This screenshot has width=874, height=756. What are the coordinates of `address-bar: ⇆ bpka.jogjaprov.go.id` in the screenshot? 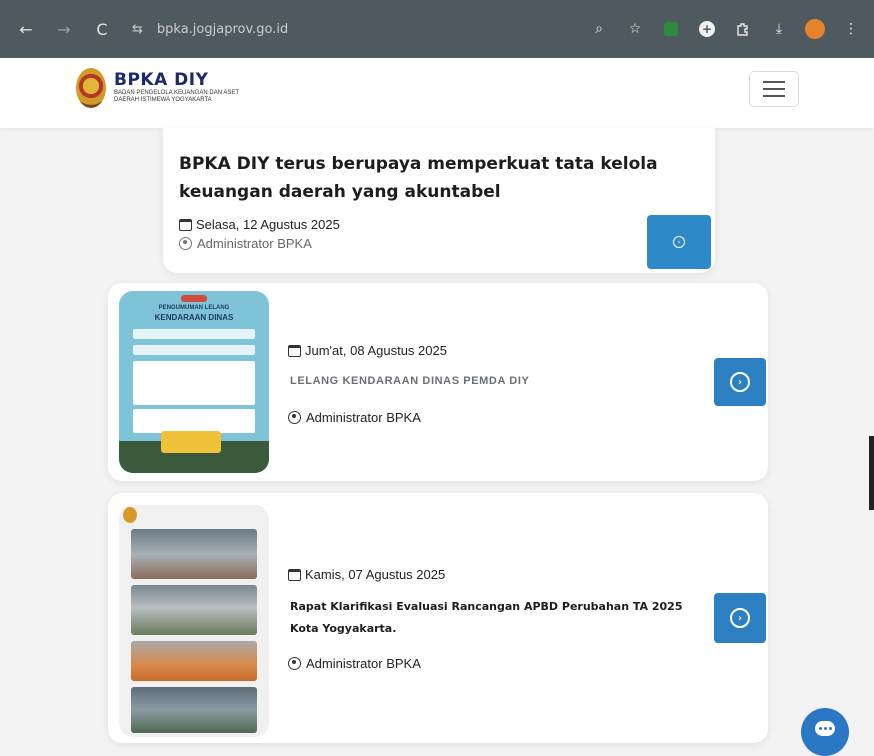 It's located at (360, 29).